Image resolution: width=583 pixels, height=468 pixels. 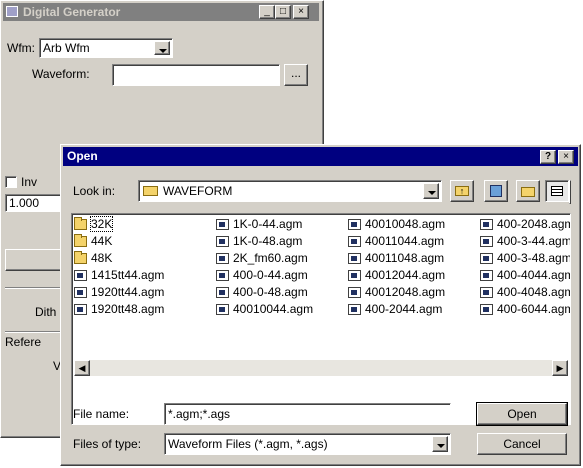 What do you see at coordinates (273, 309) in the screenshot?
I see `list-item-label: 40010044.agm` at bounding box center [273, 309].